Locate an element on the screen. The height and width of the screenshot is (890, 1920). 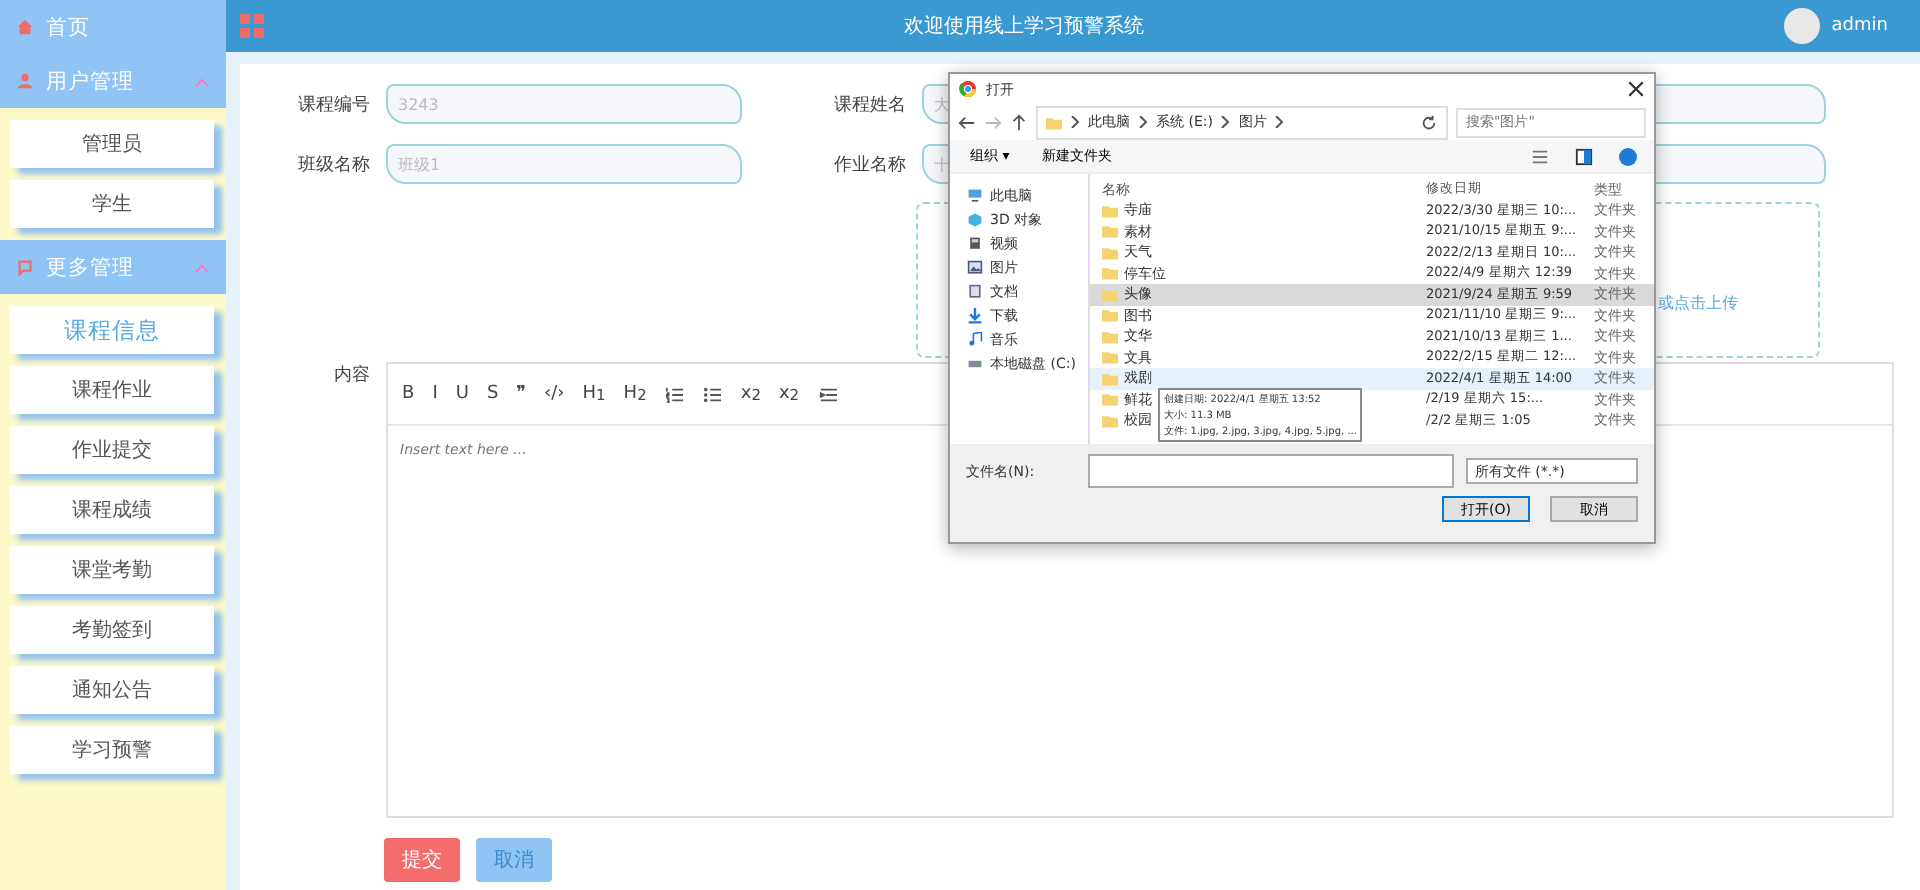
computer-icon is located at coordinates (975, 195).